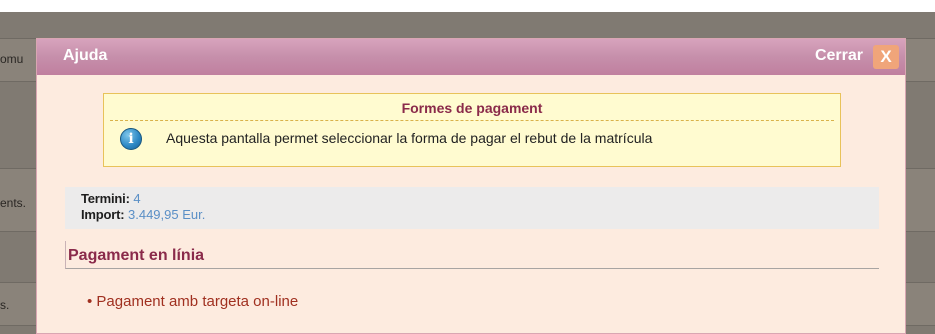 The height and width of the screenshot is (334, 935). I want to click on import-label: Import:, so click(103, 214).